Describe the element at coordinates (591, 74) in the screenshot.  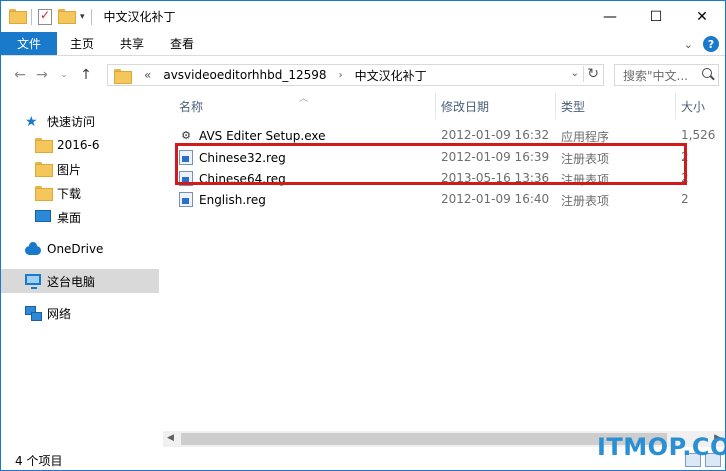
I see `refresh-icon: ↻` at that location.